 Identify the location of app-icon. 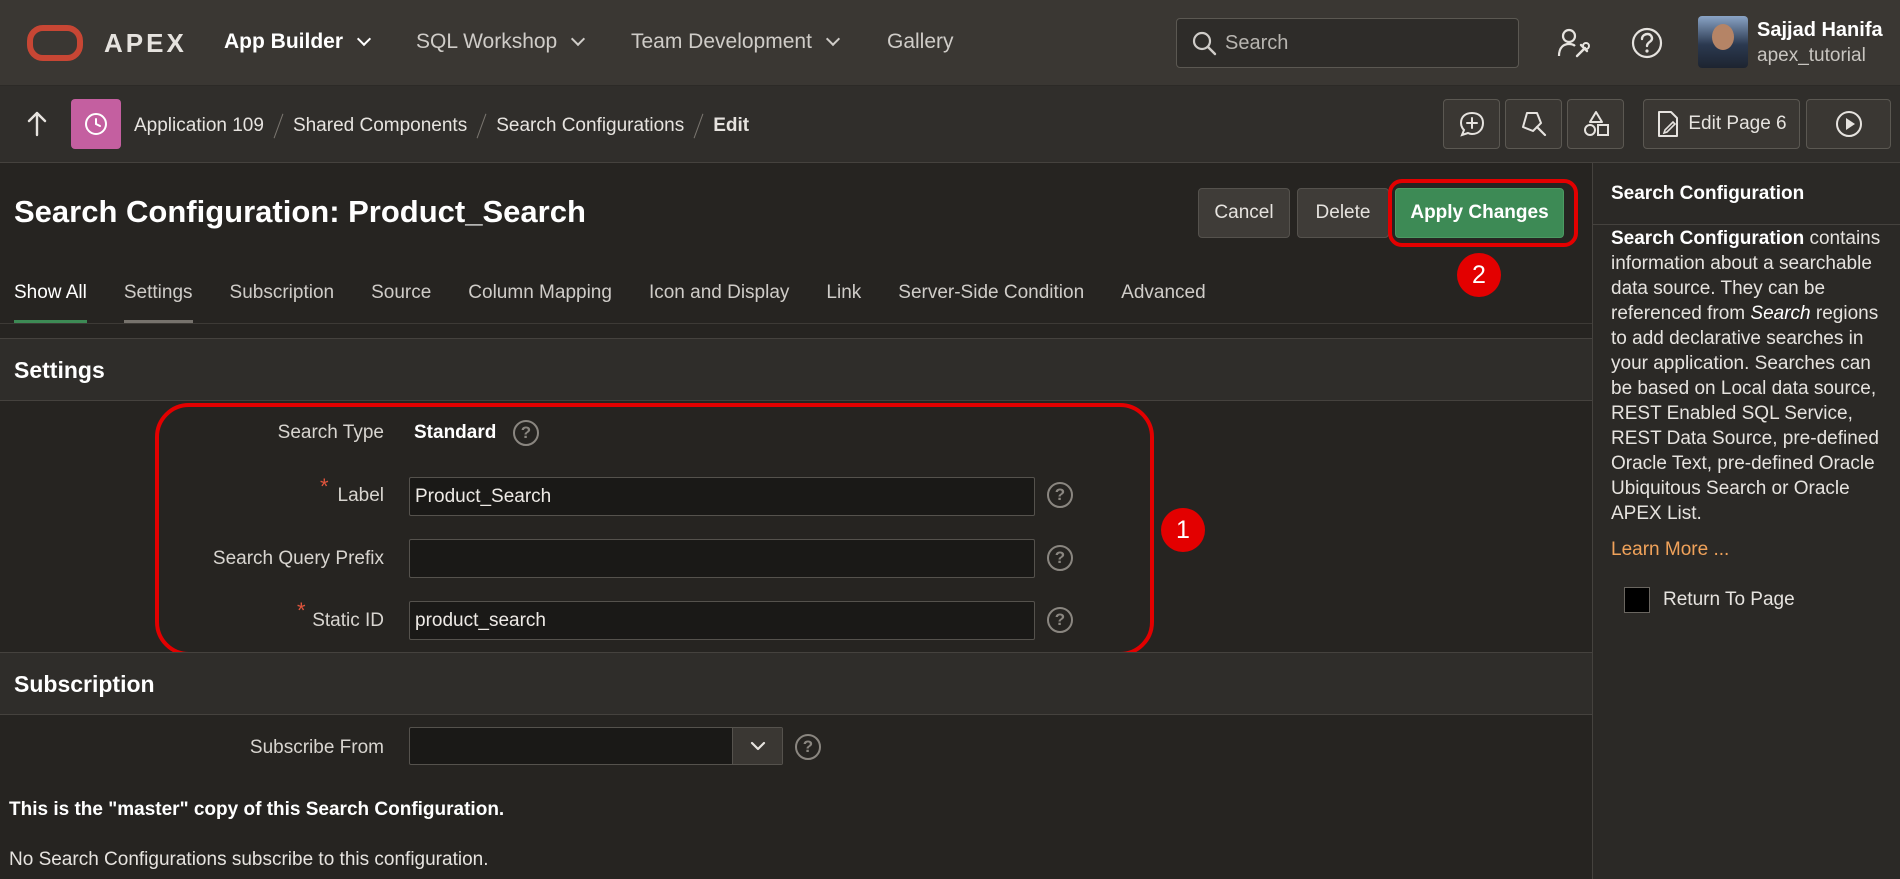
(96, 124).